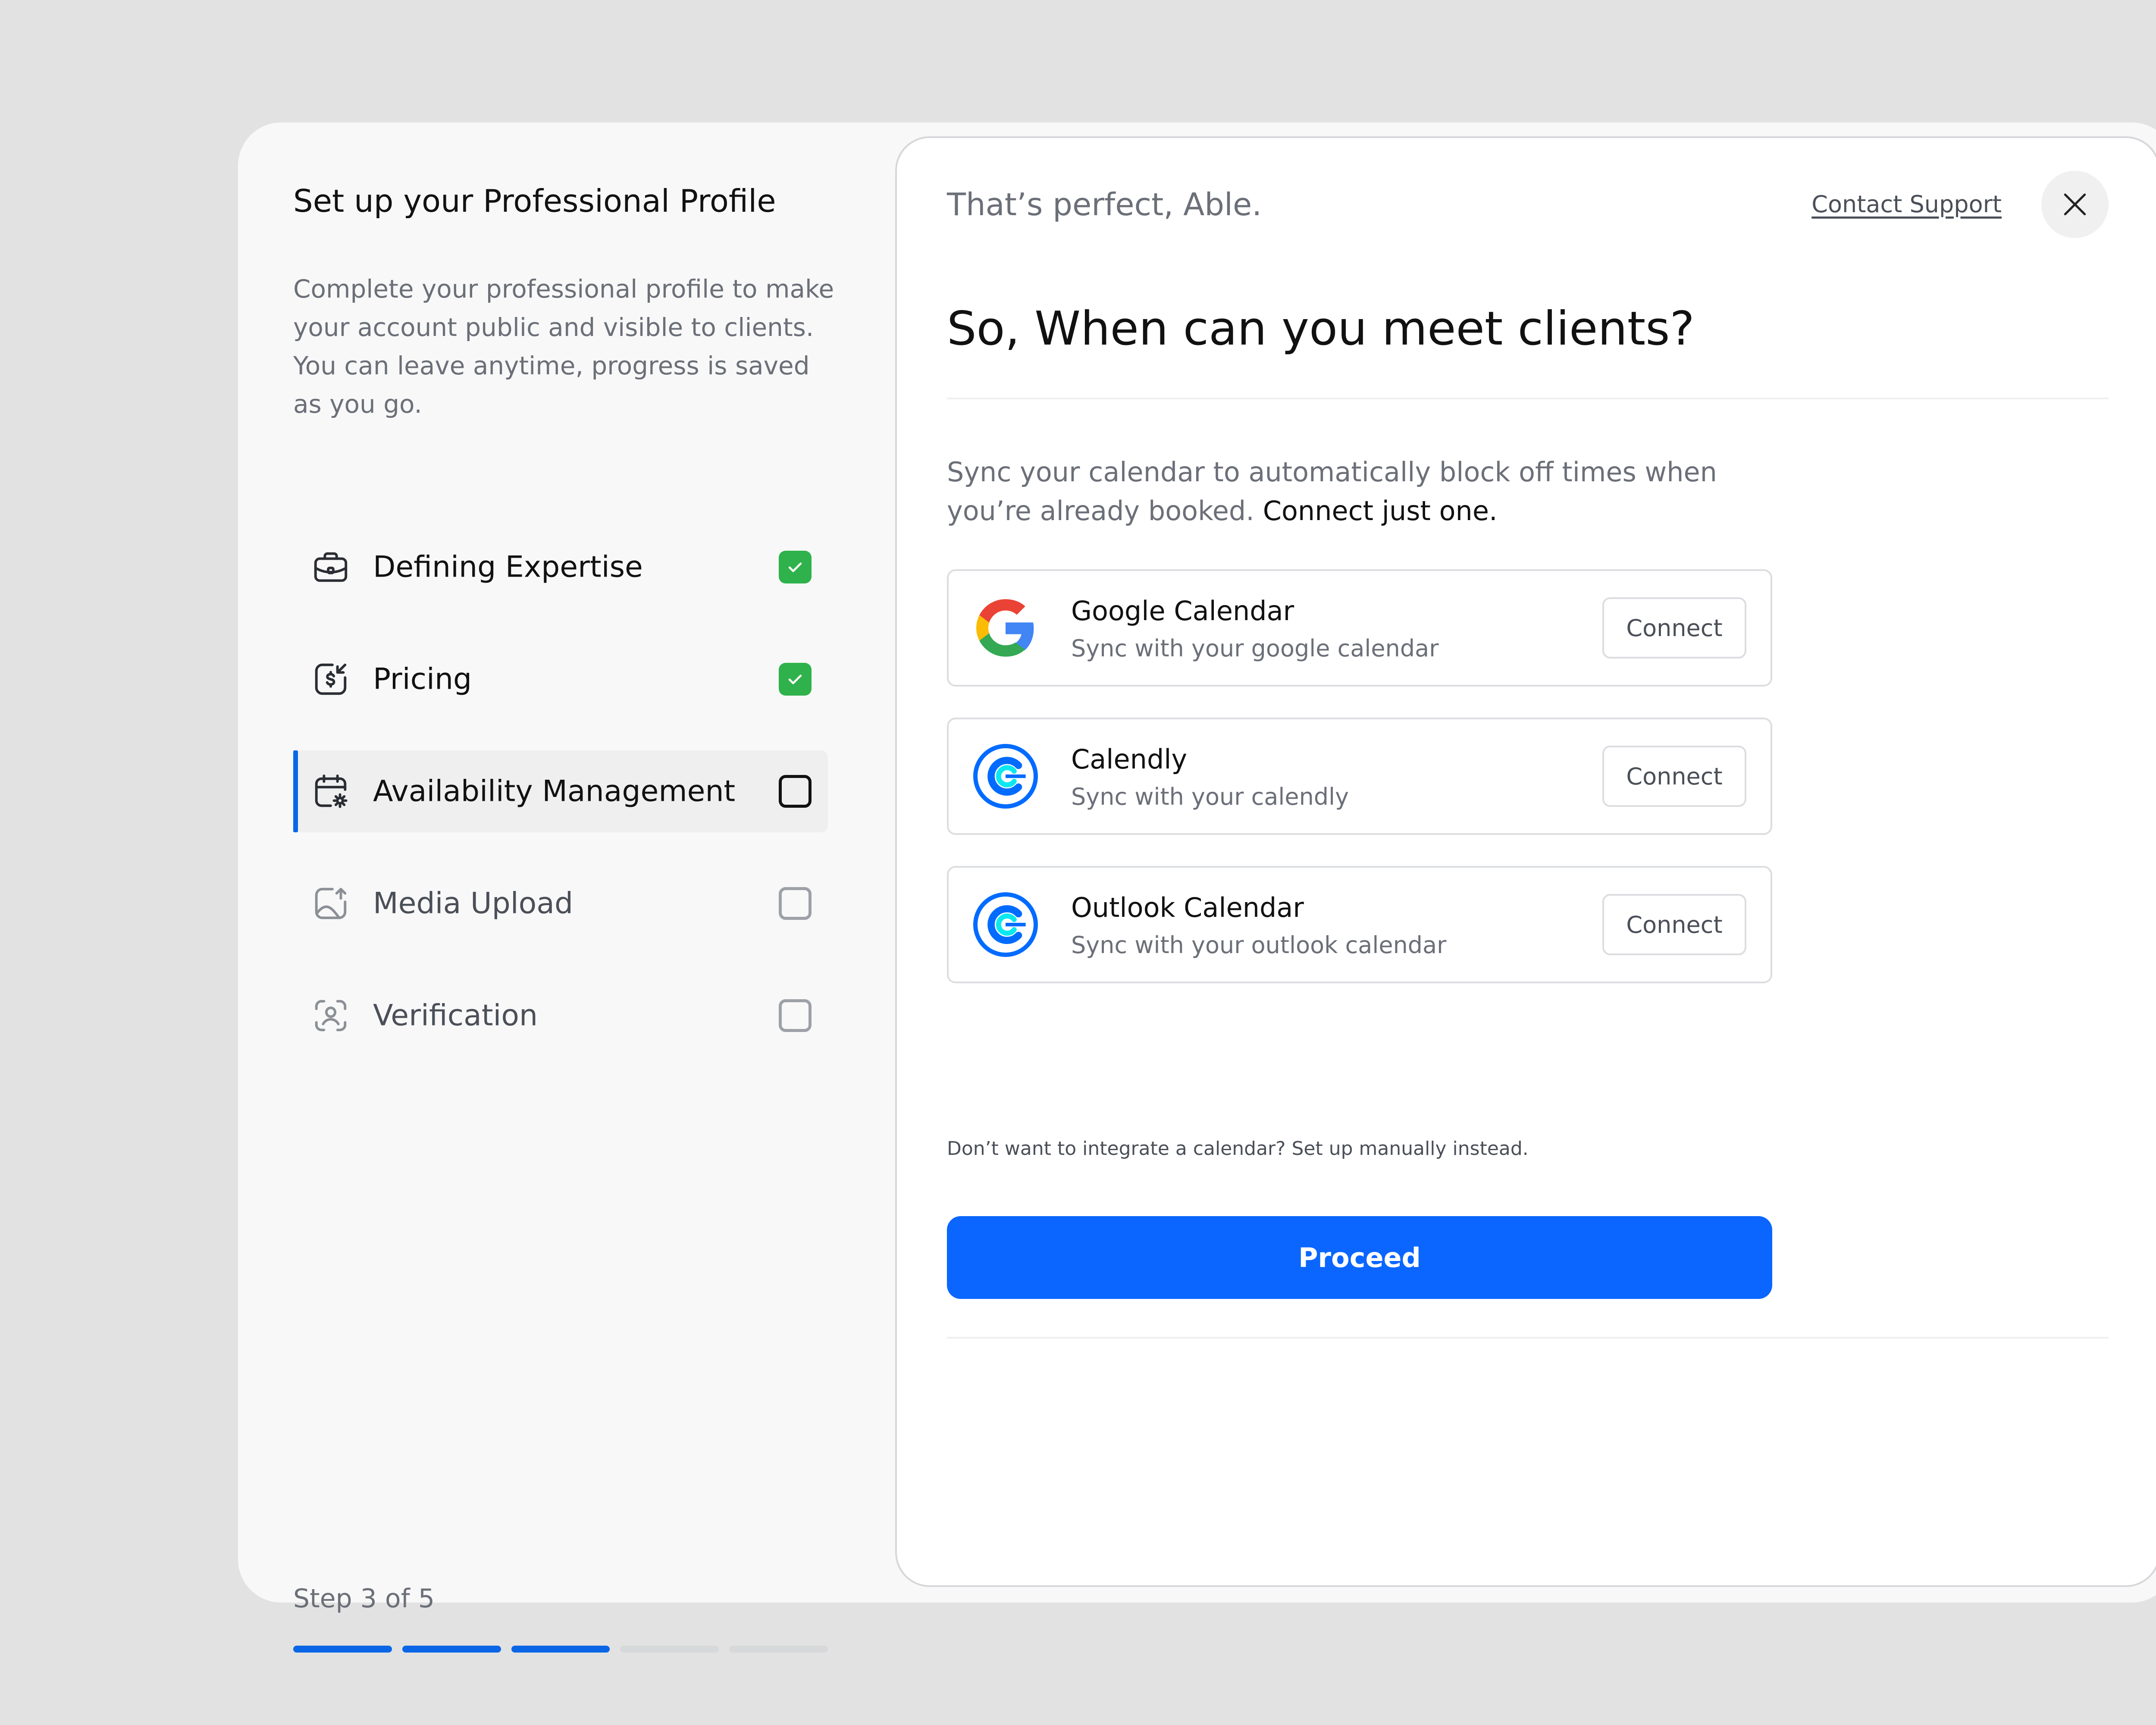  I want to click on integration-title: Google Calendar, so click(1182, 611).